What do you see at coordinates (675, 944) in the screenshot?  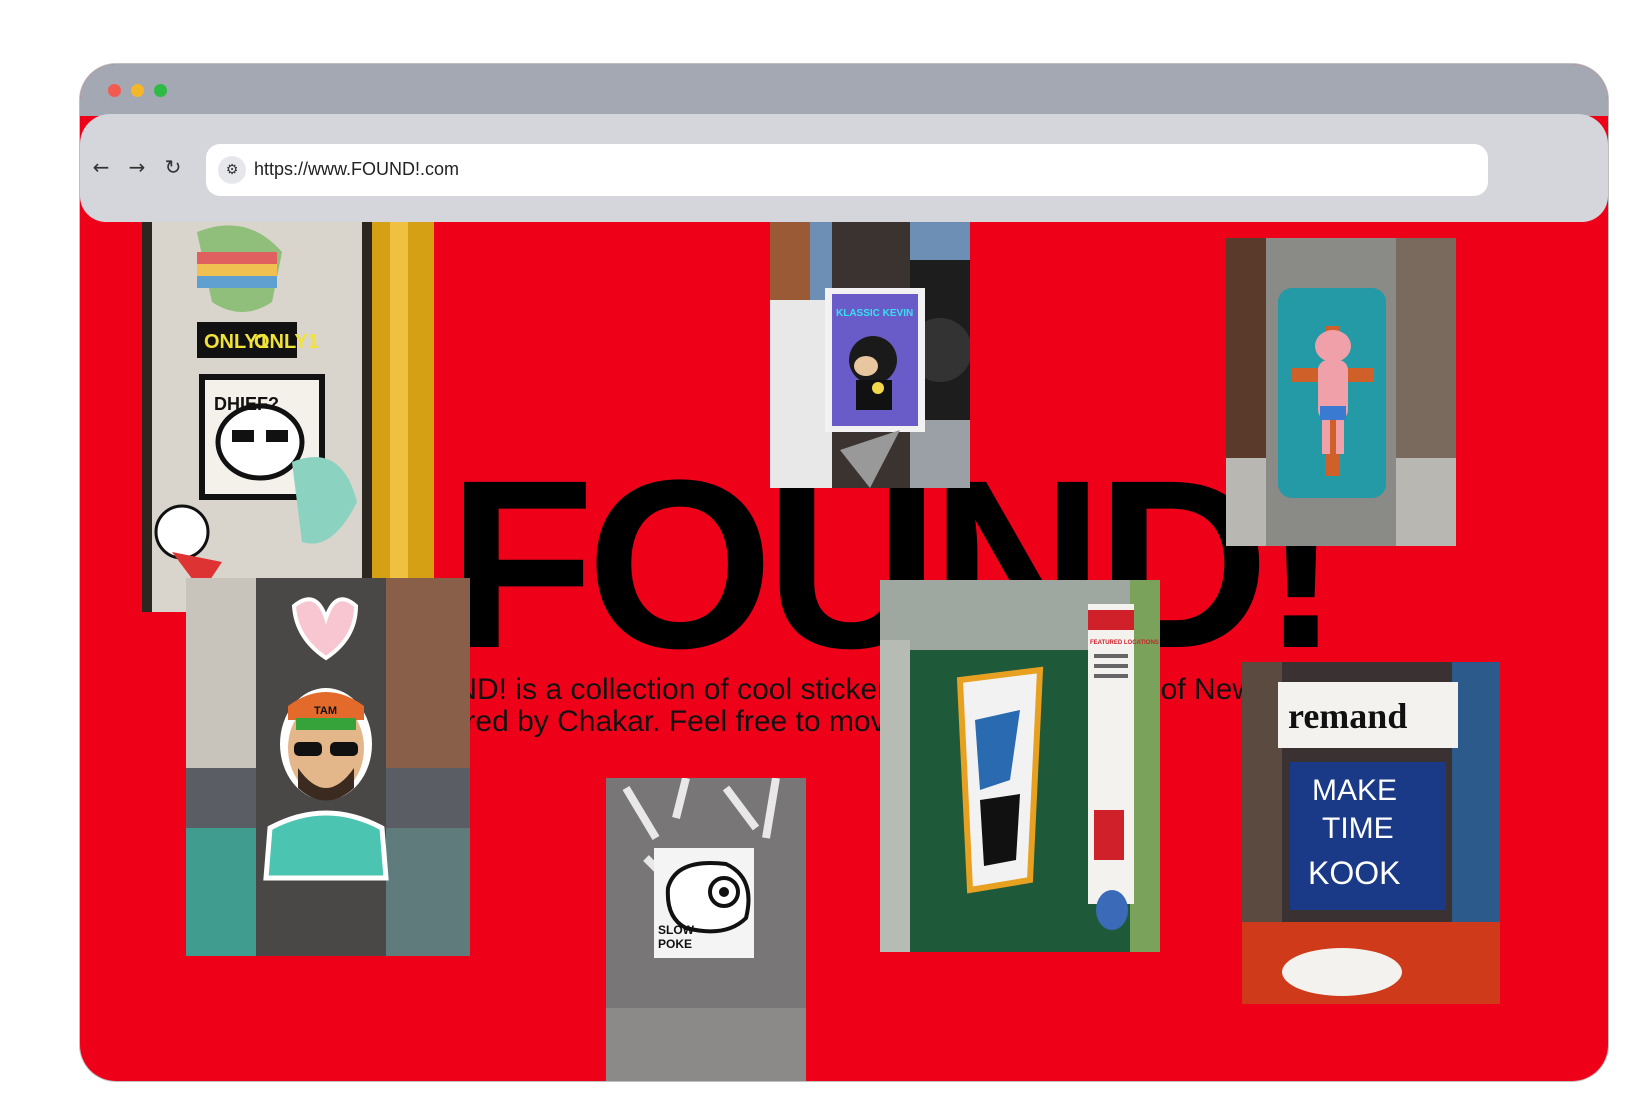 I see `photo5-text-2: POKE` at bounding box center [675, 944].